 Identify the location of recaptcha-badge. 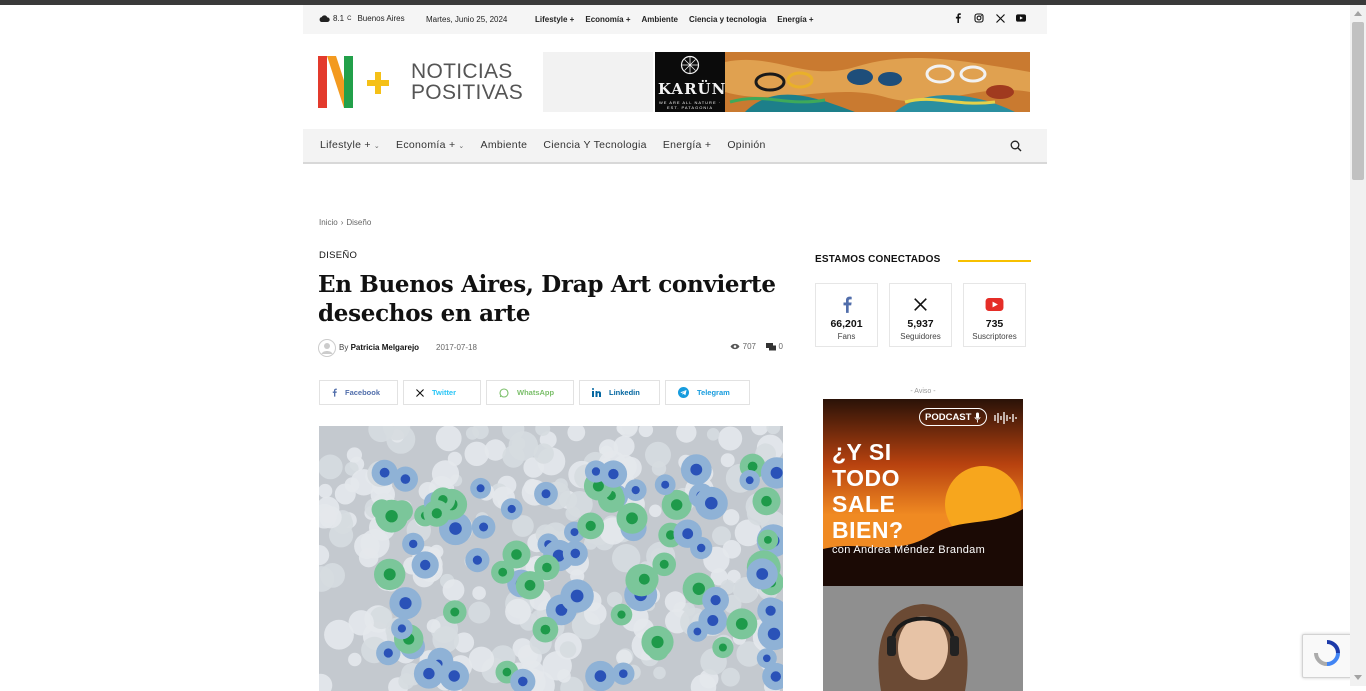
(1327, 656).